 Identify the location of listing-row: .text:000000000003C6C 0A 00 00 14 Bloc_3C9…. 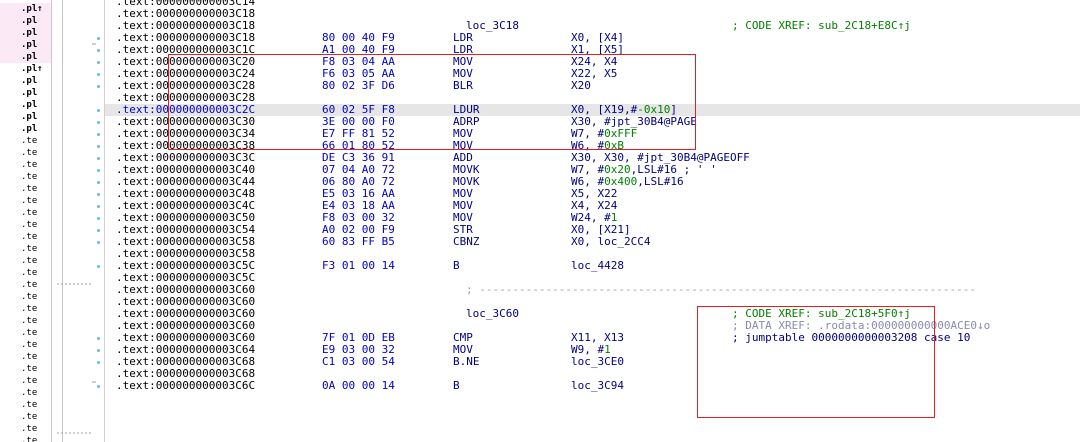
(592, 386).